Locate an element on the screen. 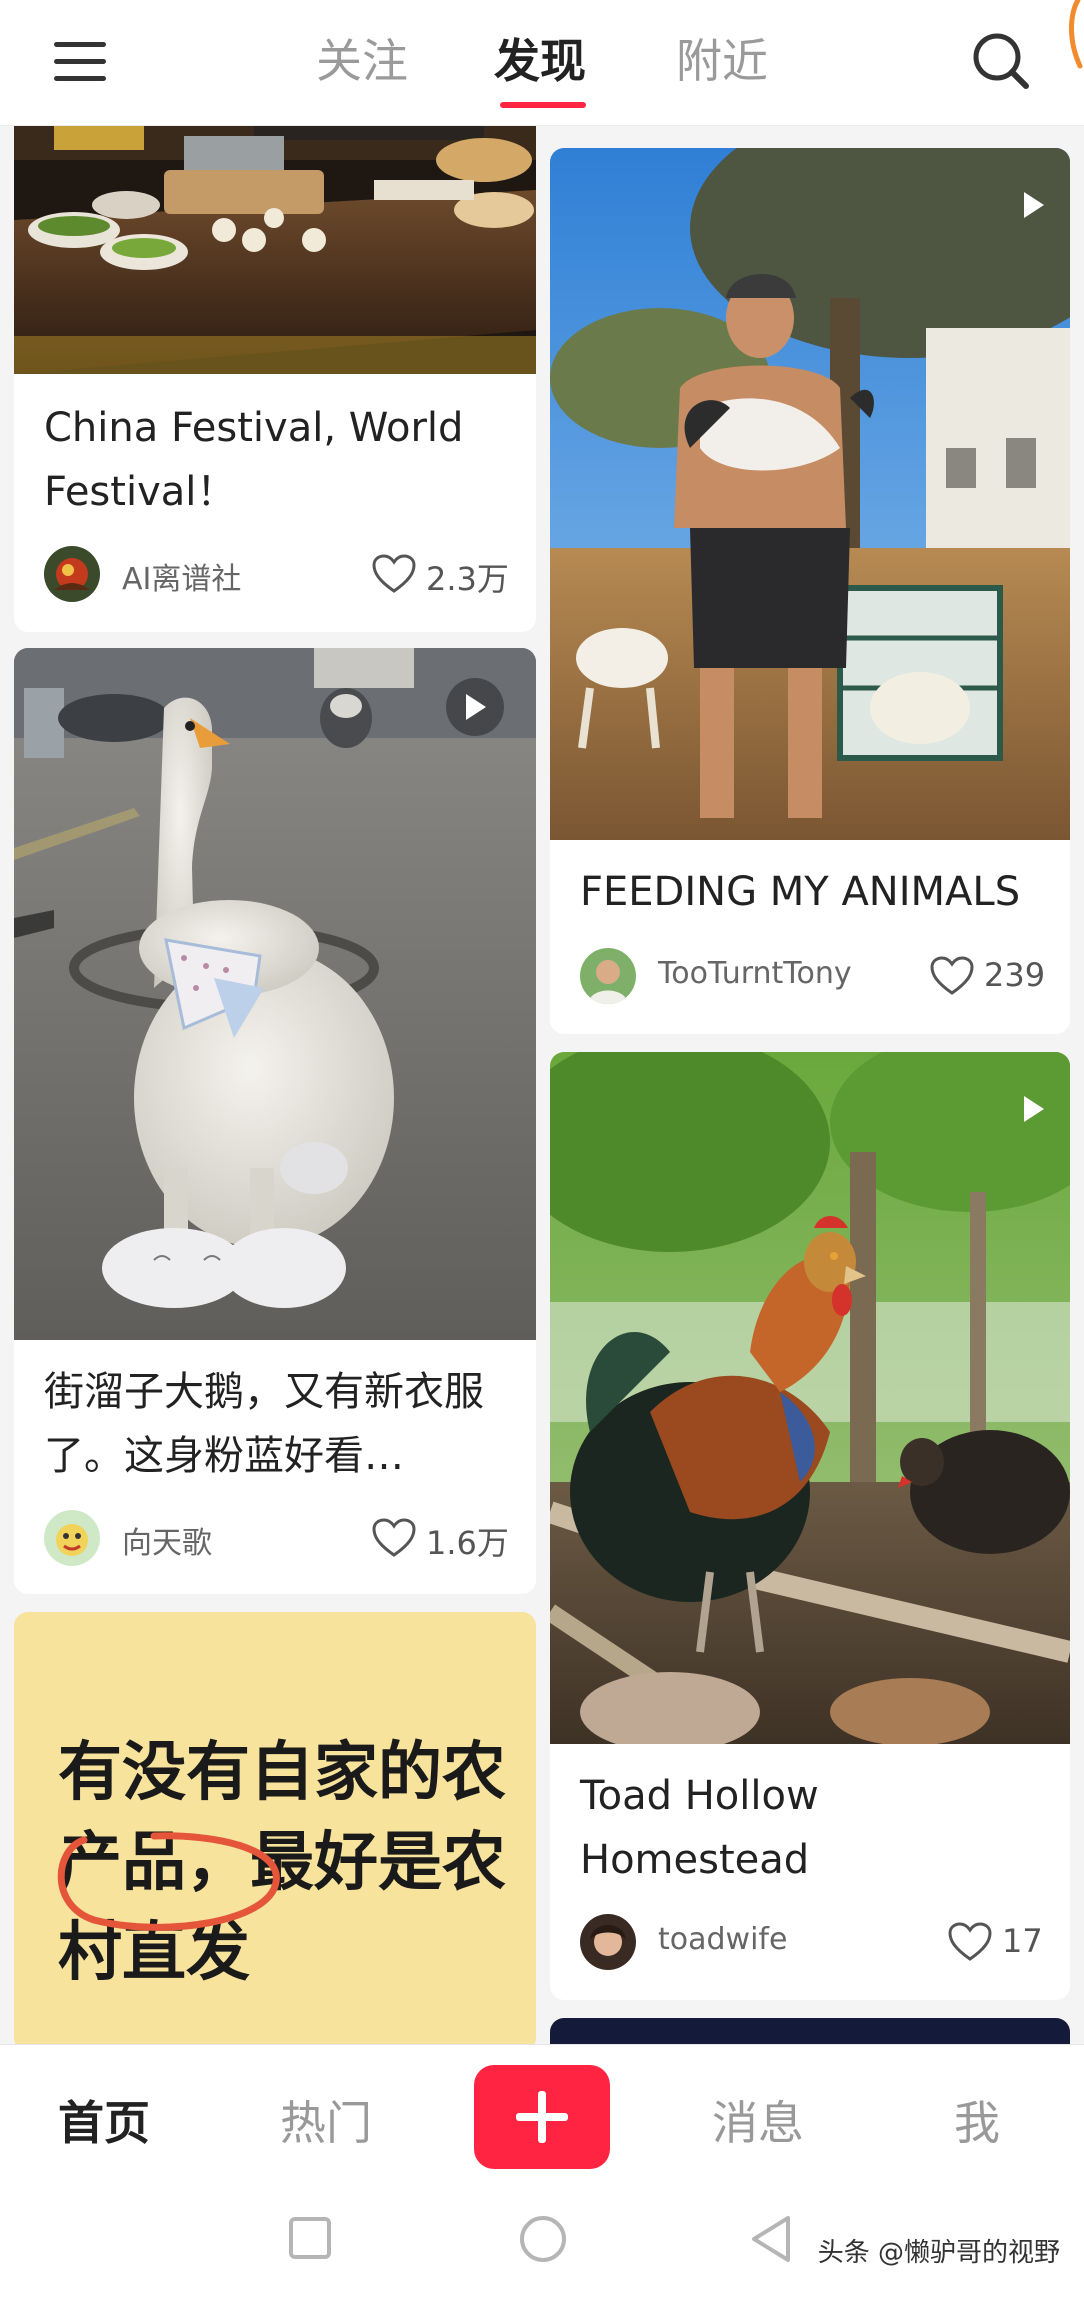 This screenshot has width=1084, height=2298. orange-stroke-mark is located at coordinates (1076, 34).